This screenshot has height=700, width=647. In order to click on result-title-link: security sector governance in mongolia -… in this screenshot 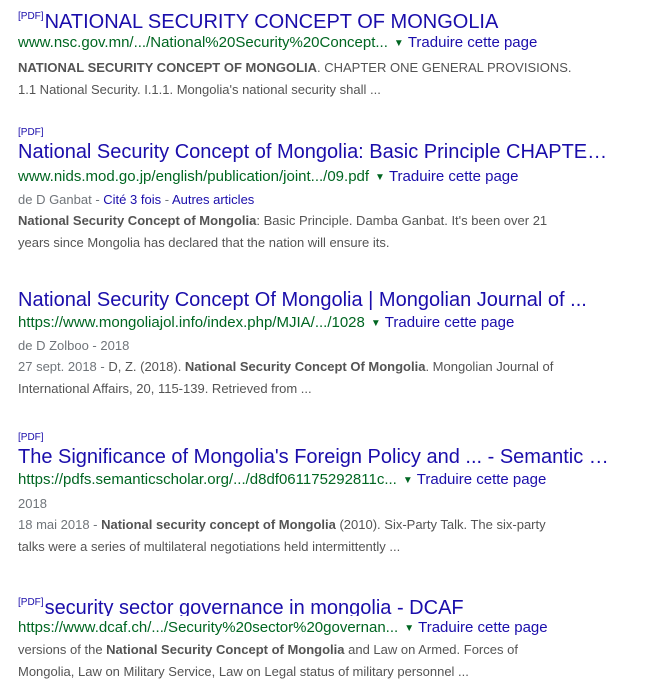, I will do `click(254, 606)`.